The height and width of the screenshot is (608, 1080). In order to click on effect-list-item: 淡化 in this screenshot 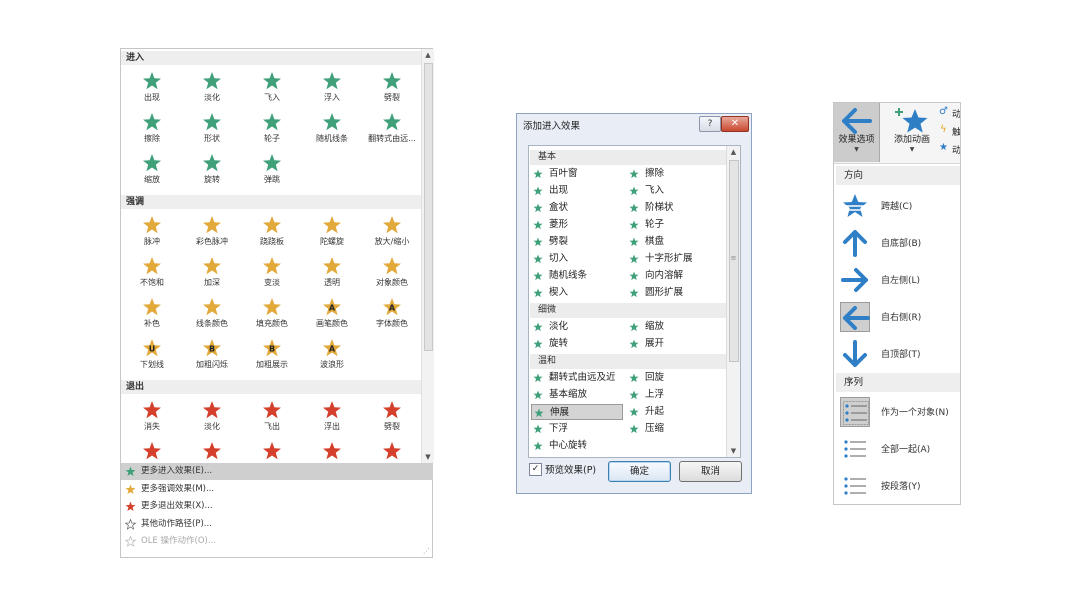, I will do `click(577, 327)`.